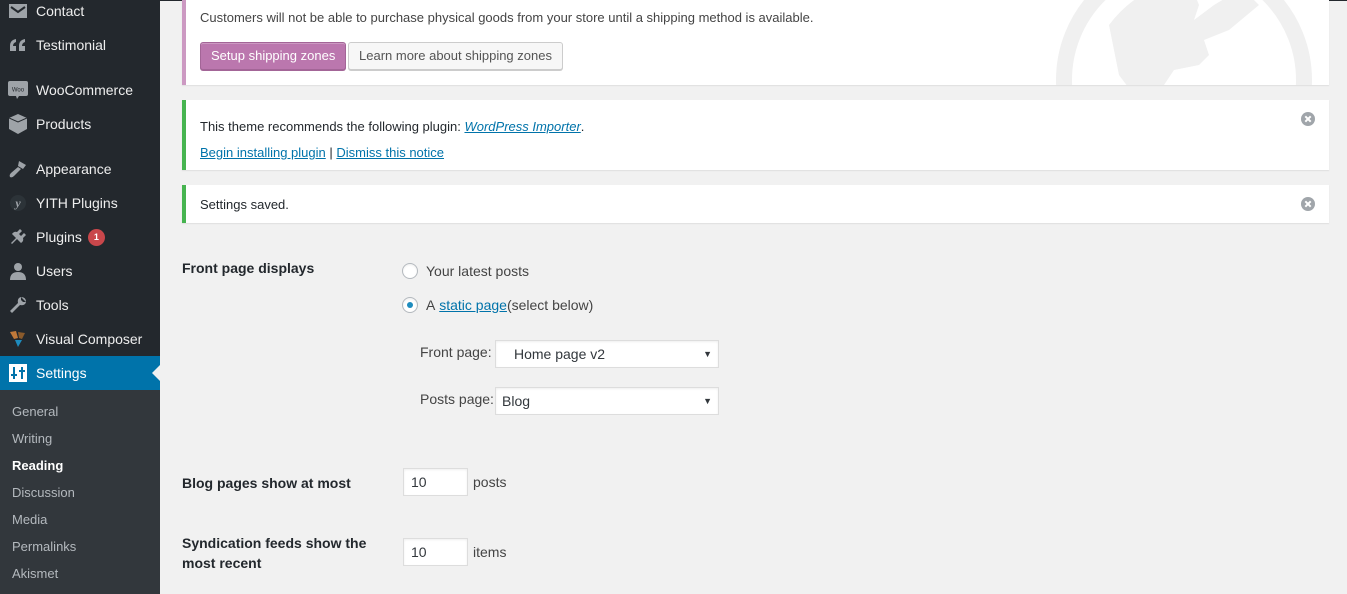 The height and width of the screenshot is (594, 1347). Describe the element at coordinates (18, 124) in the screenshot. I see `box-icon` at that location.